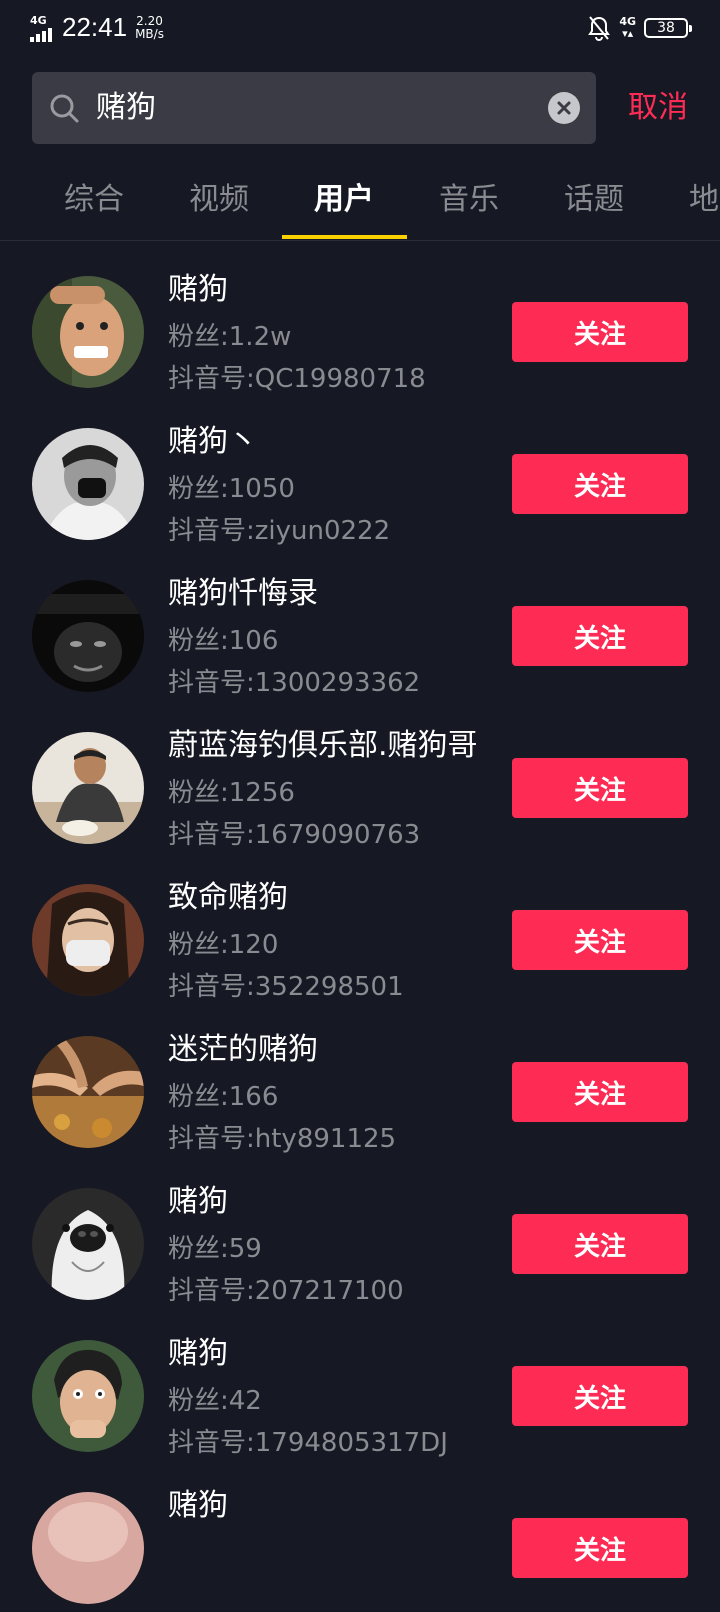  What do you see at coordinates (219, 200) in the screenshot?
I see `tab-videos: 视频` at bounding box center [219, 200].